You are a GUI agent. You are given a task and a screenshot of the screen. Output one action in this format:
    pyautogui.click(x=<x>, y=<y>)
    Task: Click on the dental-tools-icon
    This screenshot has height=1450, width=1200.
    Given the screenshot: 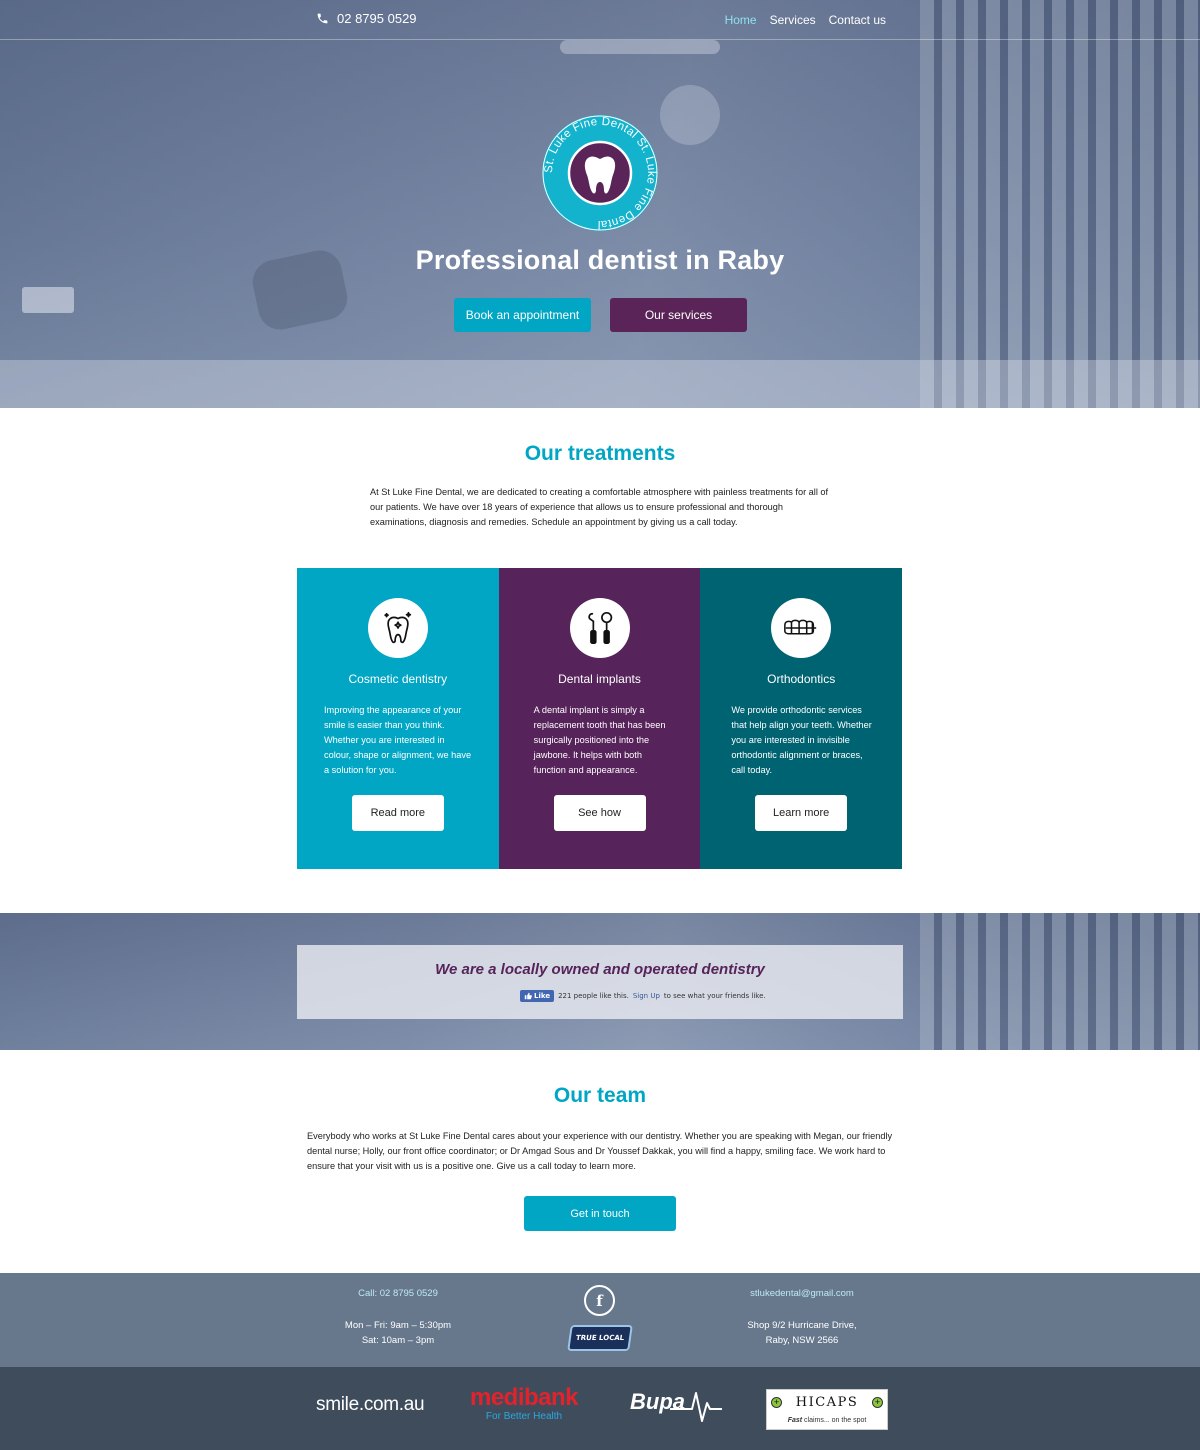 What is the action you would take?
    pyautogui.click(x=599, y=628)
    